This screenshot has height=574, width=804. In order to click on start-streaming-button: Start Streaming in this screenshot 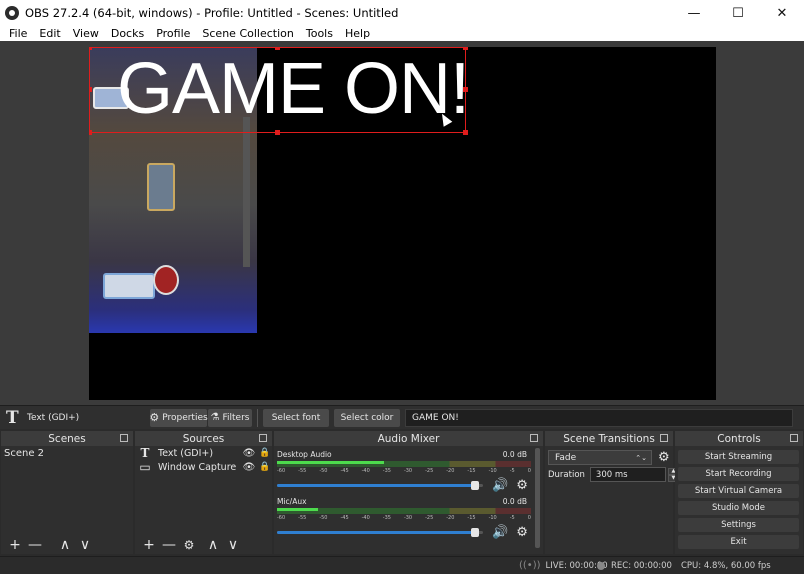, I will do `click(738, 457)`.